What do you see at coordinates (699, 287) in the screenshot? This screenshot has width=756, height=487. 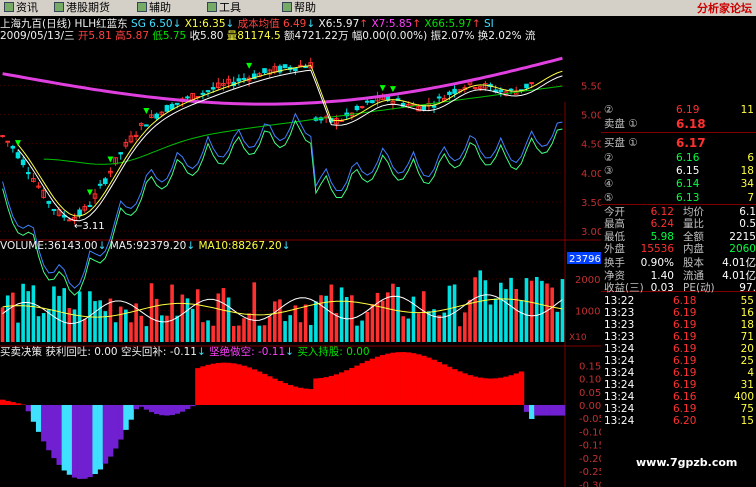 I see `stat-label: PE(动)` at bounding box center [699, 287].